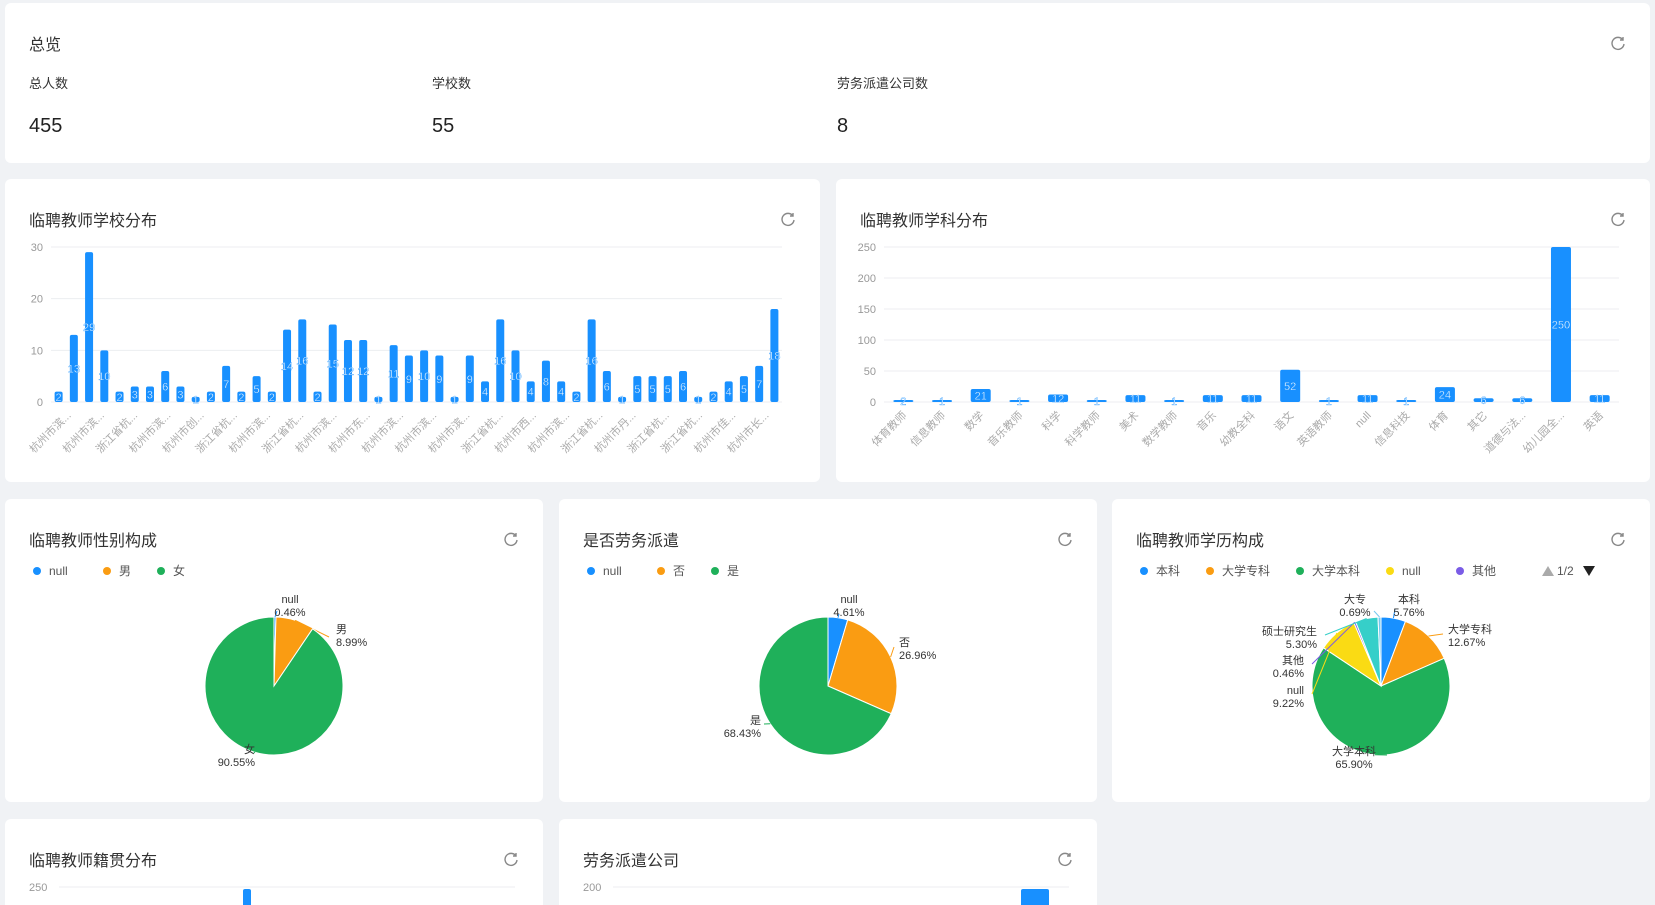 The height and width of the screenshot is (905, 1655). What do you see at coordinates (37, 351) in the screenshot?
I see `y-tick-label: 10` at bounding box center [37, 351].